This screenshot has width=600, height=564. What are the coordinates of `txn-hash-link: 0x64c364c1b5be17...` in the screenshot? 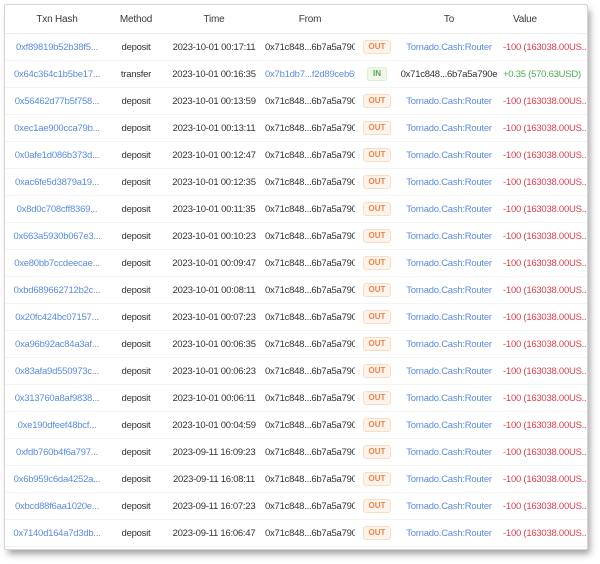 It's located at (57, 74).